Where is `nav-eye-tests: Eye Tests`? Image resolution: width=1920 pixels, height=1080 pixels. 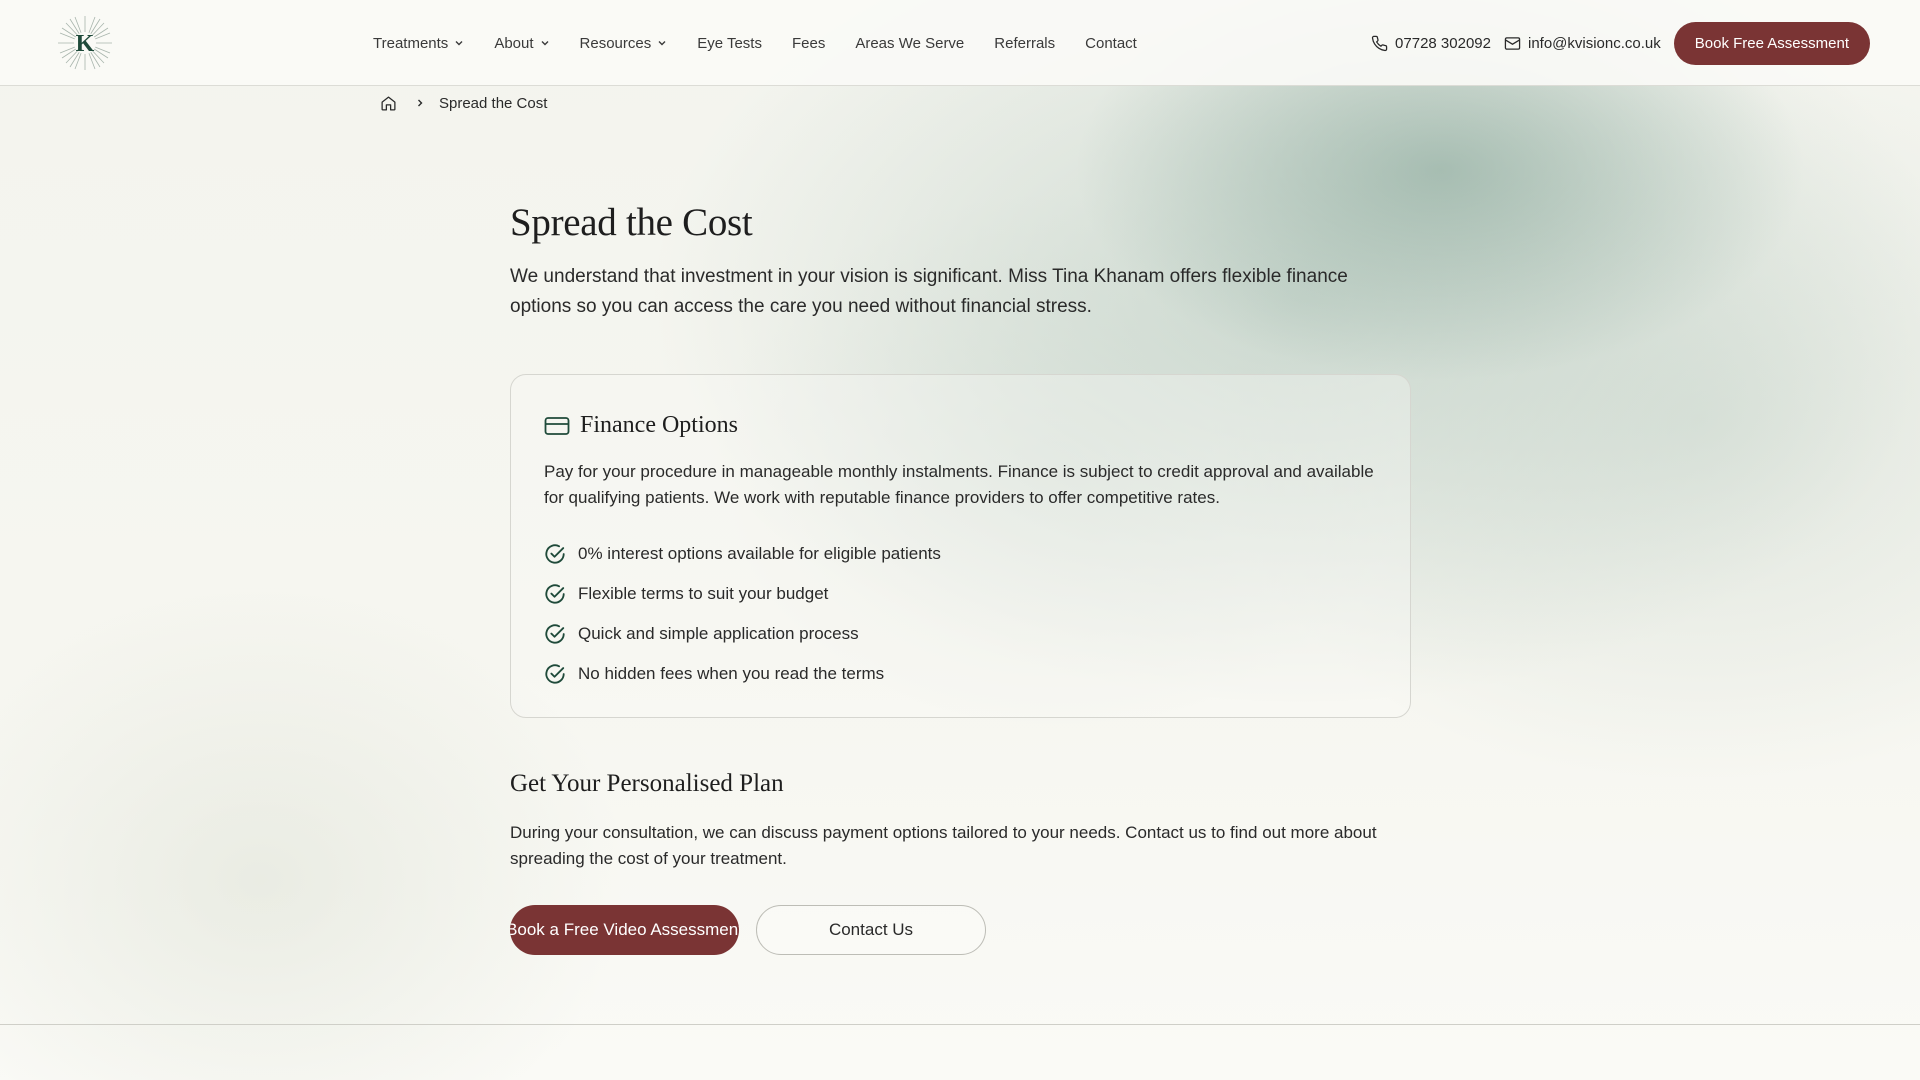
nav-eye-tests: Eye Tests is located at coordinates (729, 43).